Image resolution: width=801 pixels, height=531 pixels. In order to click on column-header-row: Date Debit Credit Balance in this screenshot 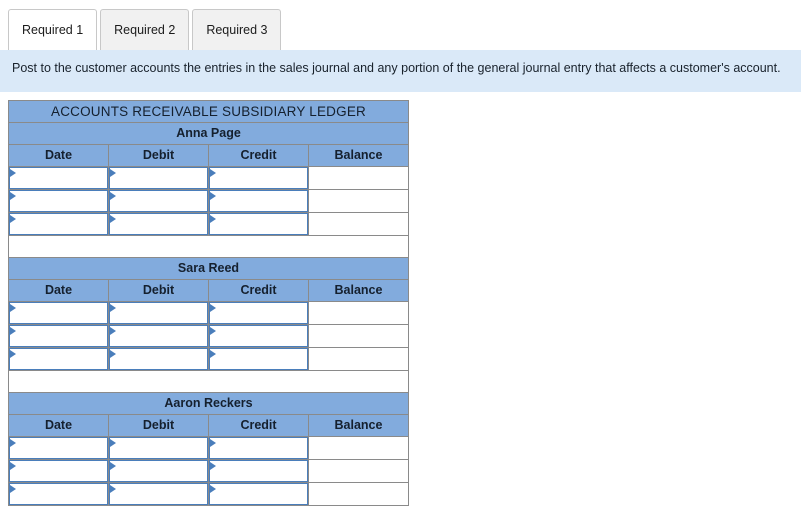, I will do `click(208, 425)`.